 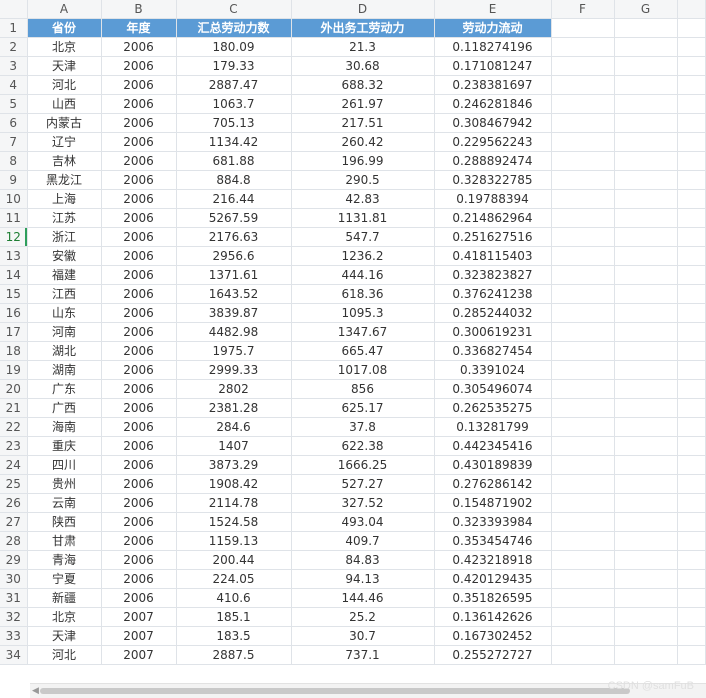 What do you see at coordinates (493, 389) in the screenshot?
I see `cell: 0.305496074` at bounding box center [493, 389].